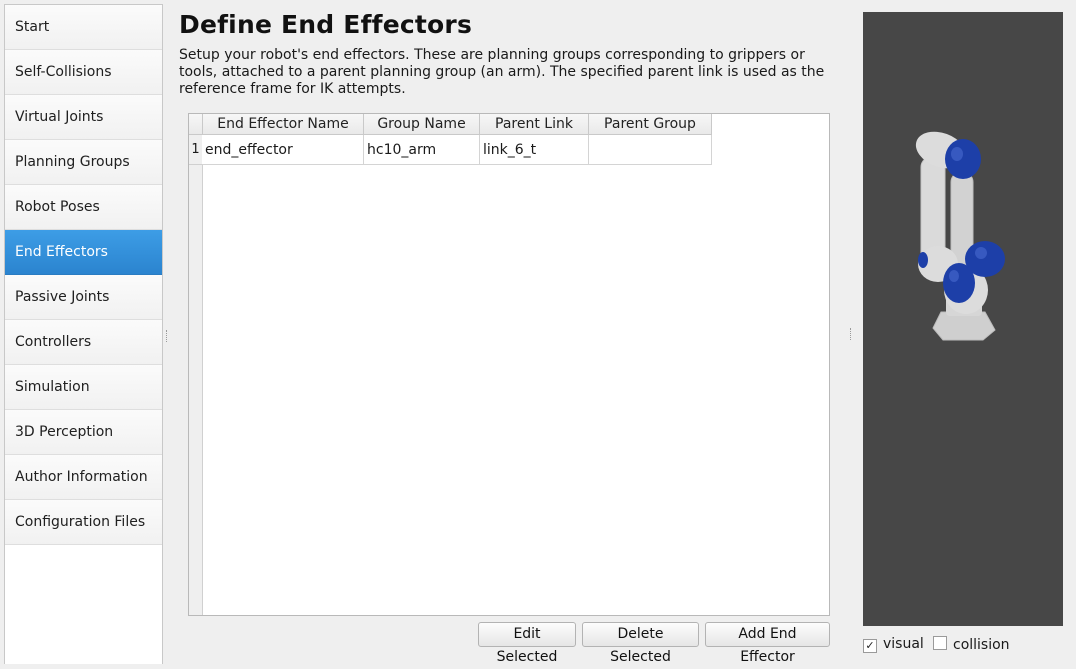 The image size is (1076, 669). What do you see at coordinates (640, 643) in the screenshot?
I see `delete-selected-button: Delete Selected` at bounding box center [640, 643].